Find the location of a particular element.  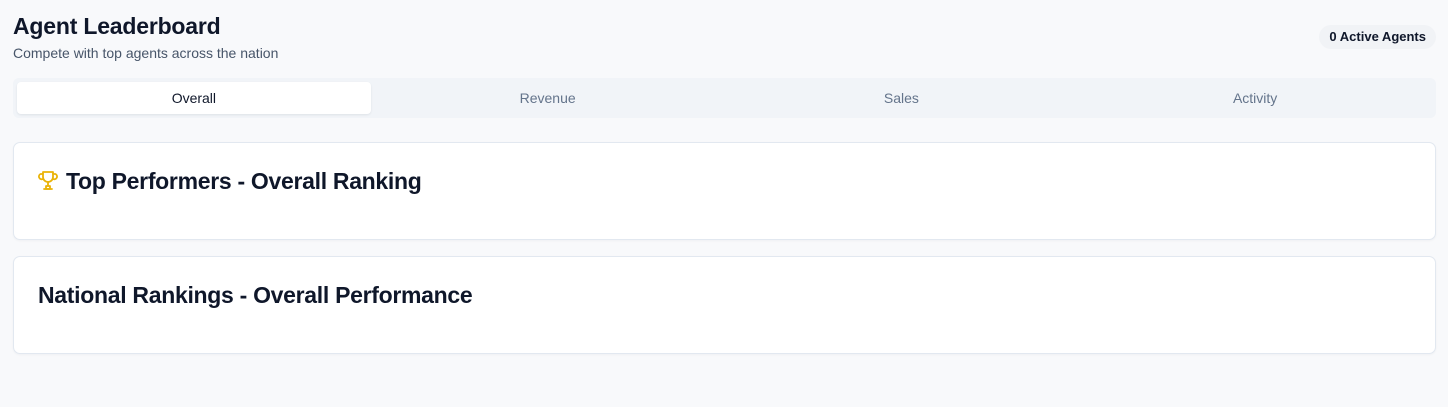

tab-revenue: Revenue is located at coordinates (548, 98).